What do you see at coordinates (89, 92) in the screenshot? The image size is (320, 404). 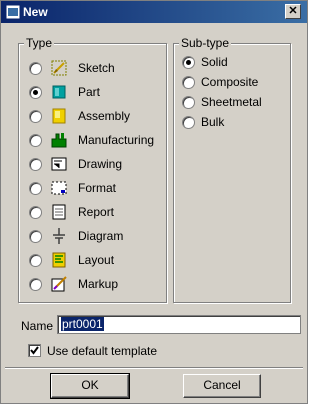 I see `type-label-part: Part` at bounding box center [89, 92].